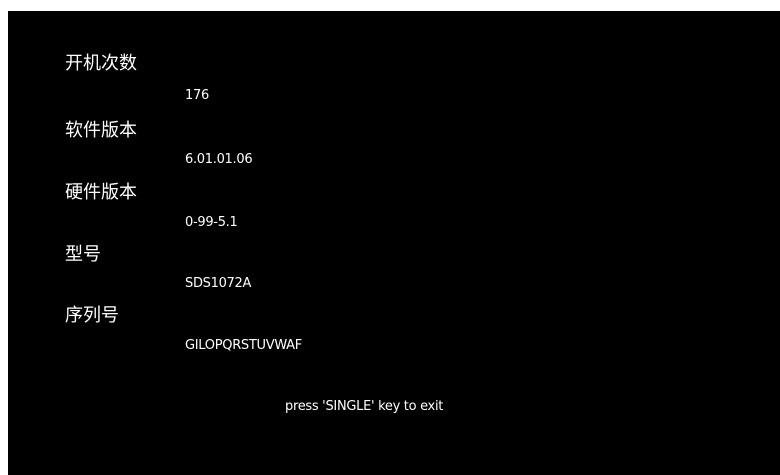 This screenshot has height=475, width=780. Describe the element at coordinates (218, 283) in the screenshot. I see `model-value: SDS1072A` at that location.